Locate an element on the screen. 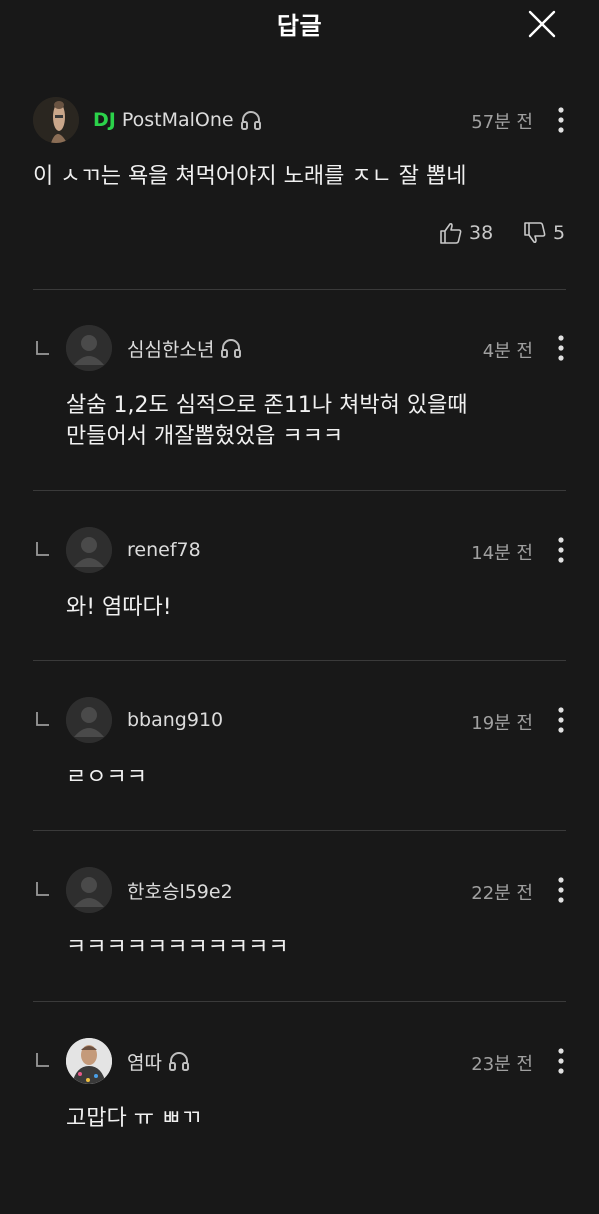 The height and width of the screenshot is (1214, 599). comment-text: 고맙다 ㅠ ㅃㄲ is located at coordinates (134, 1118).